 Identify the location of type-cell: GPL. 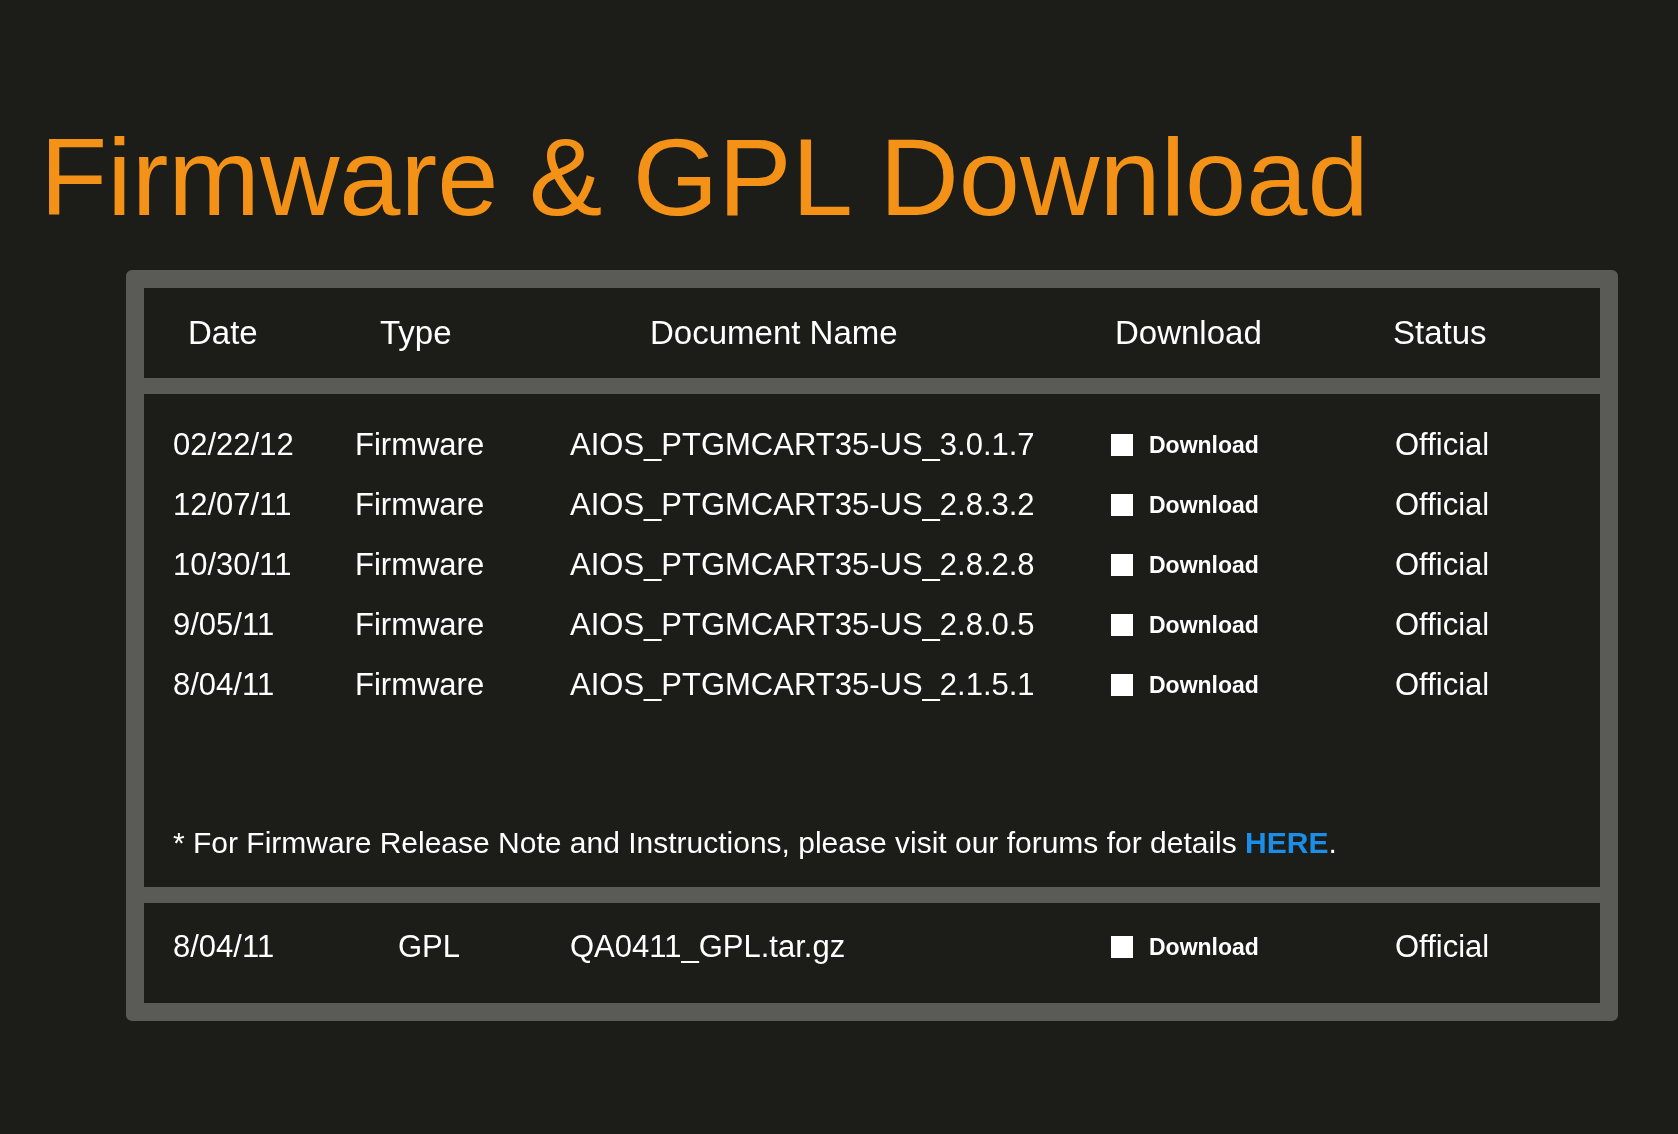
(429, 947).